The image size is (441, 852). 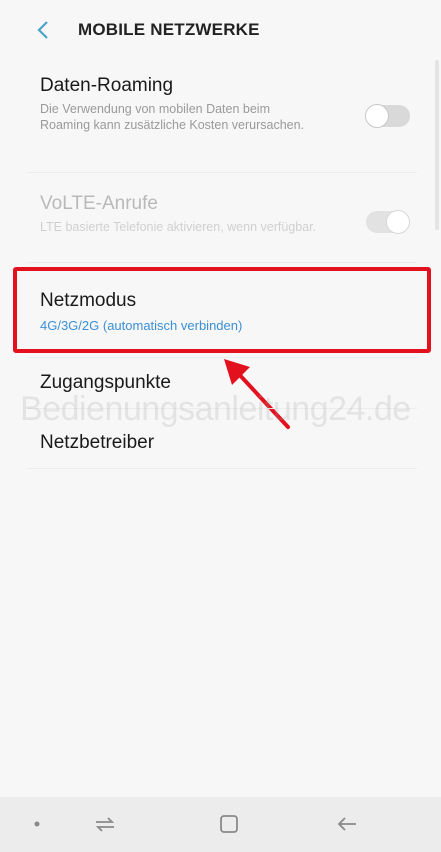 I want to click on page-title: MOBILE NETZWERKE, so click(x=169, y=29).